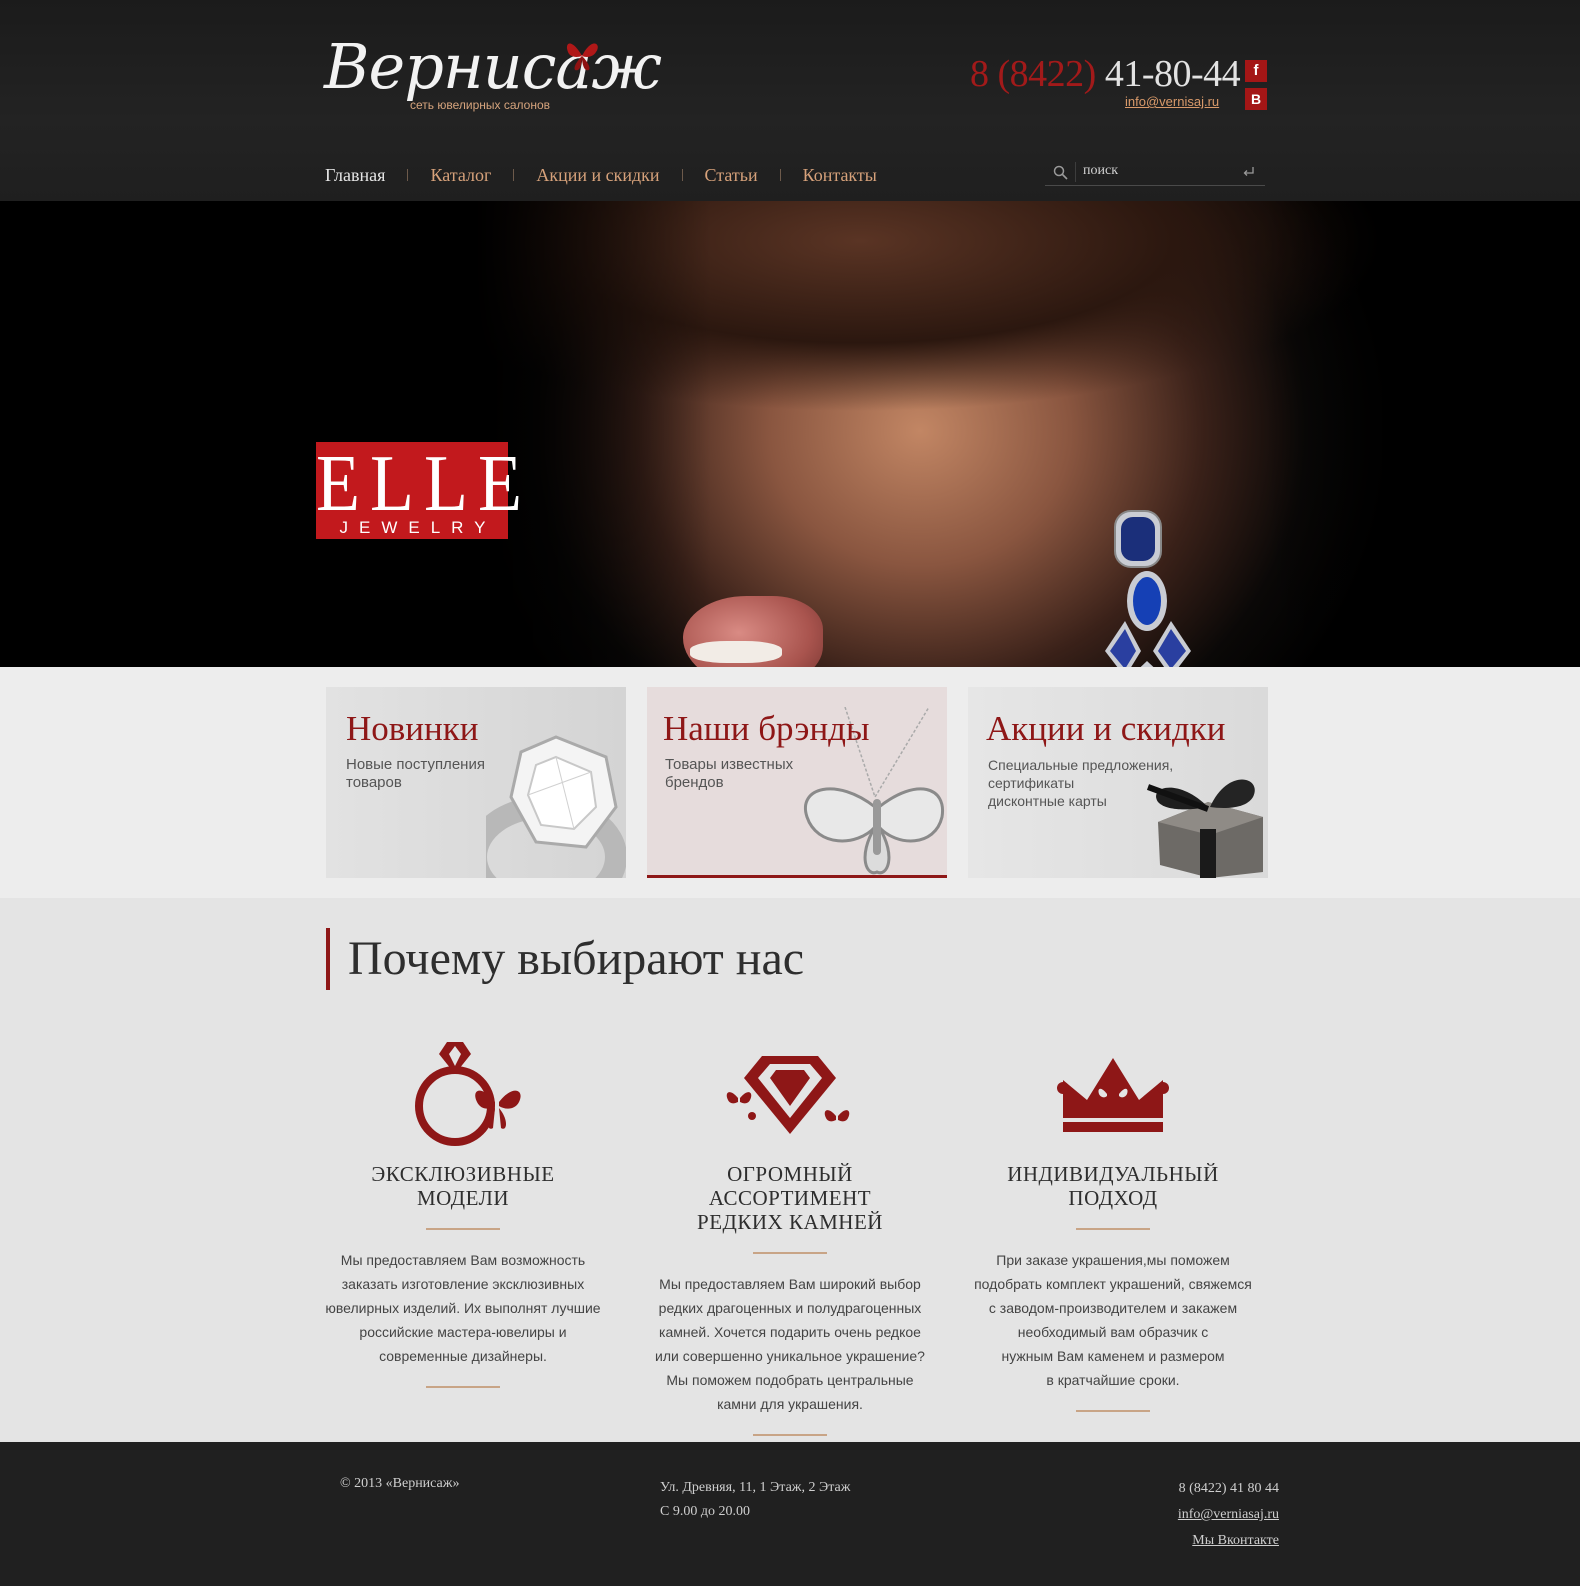  I want to click on footer-hours: С 9.00 до 20.00, so click(705, 1511).